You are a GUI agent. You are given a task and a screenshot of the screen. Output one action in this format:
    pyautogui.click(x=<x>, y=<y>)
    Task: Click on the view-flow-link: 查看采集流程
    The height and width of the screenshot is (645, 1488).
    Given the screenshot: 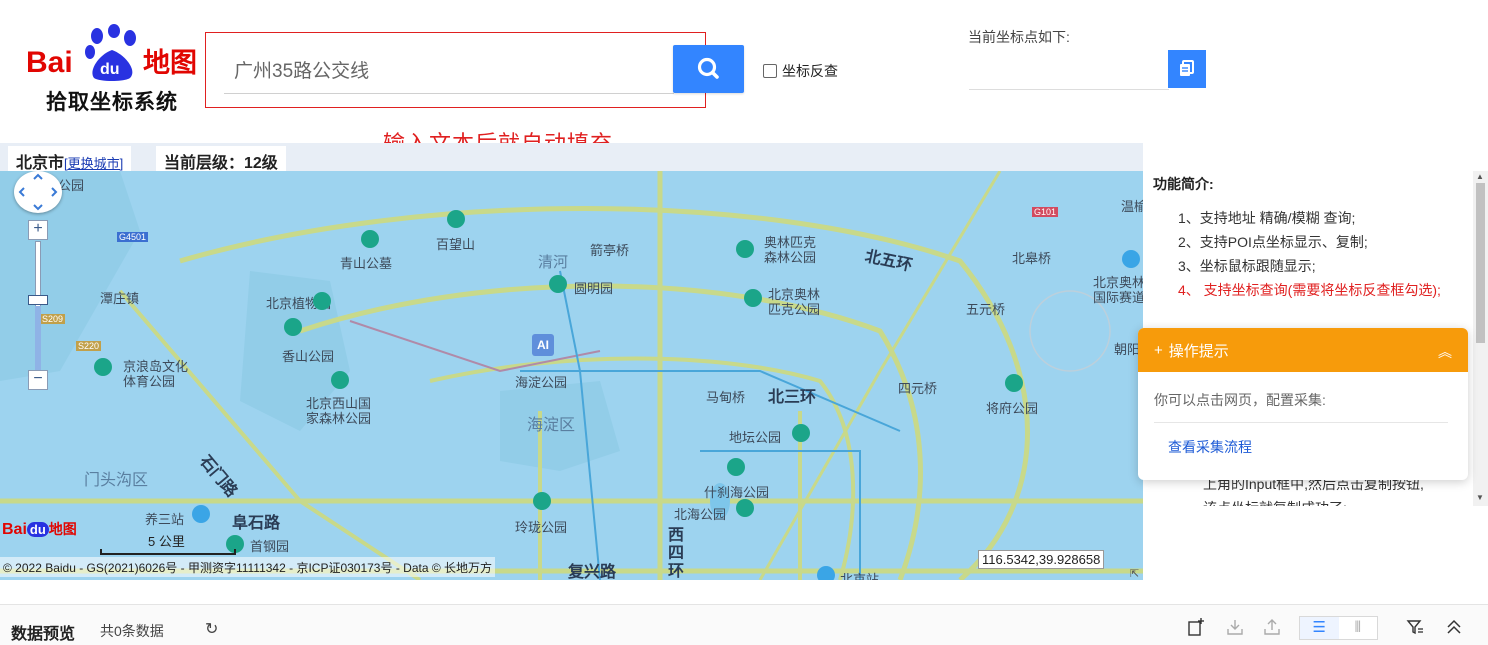 What is the action you would take?
    pyautogui.click(x=1210, y=447)
    